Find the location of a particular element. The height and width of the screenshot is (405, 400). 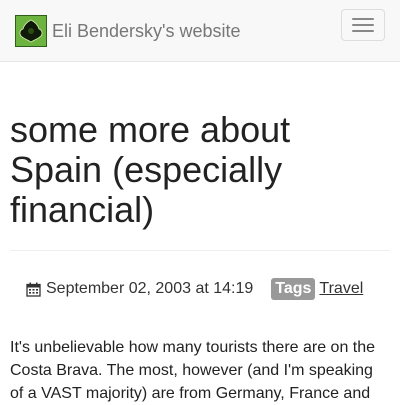

post-meta: September 02, 2003 at 14:19 Tags Travel is located at coordinates (208, 289).